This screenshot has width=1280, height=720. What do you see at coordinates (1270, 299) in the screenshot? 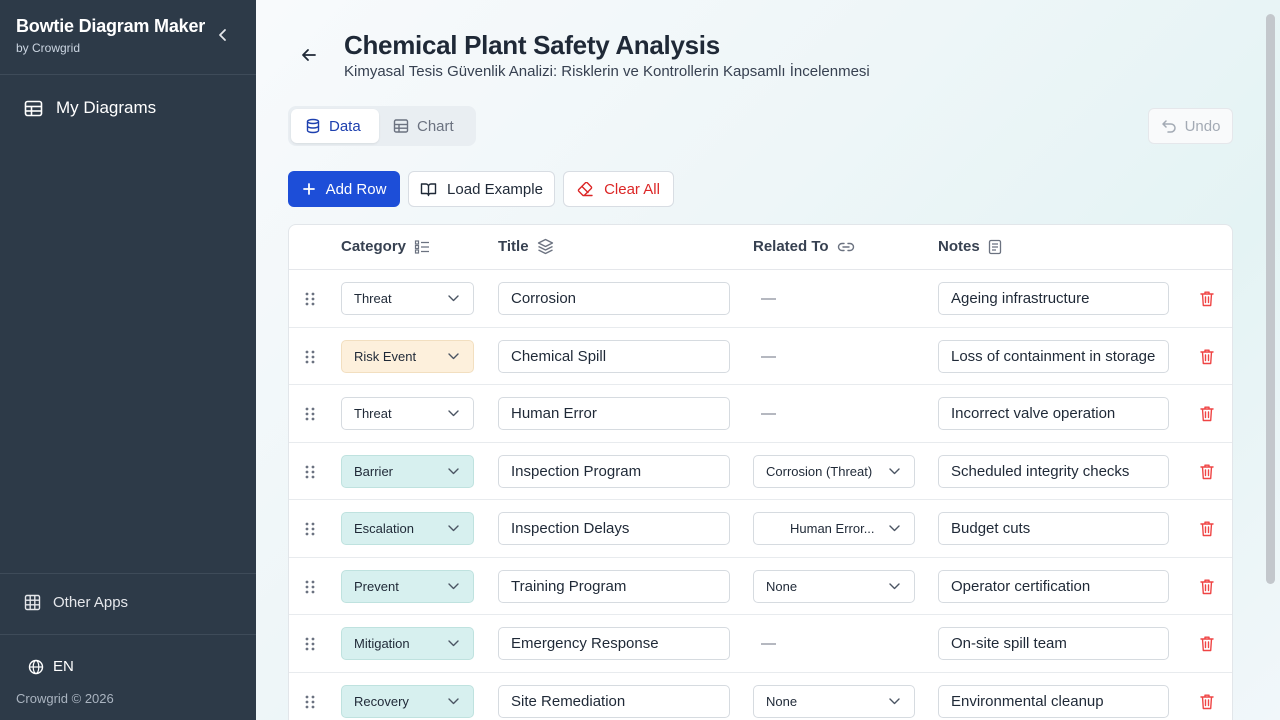
I see `scrollbar` at bounding box center [1270, 299].